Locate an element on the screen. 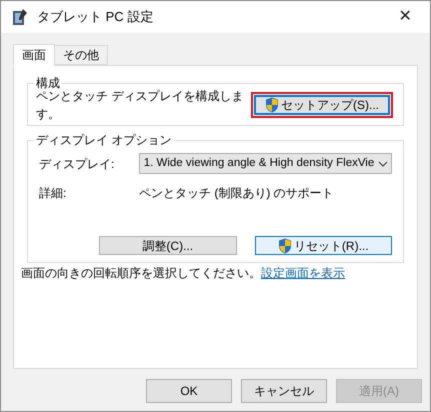 This screenshot has width=431, height=412. description-text: ペンとタッチ ディスプレイを構成します。 is located at coordinates (140, 105).